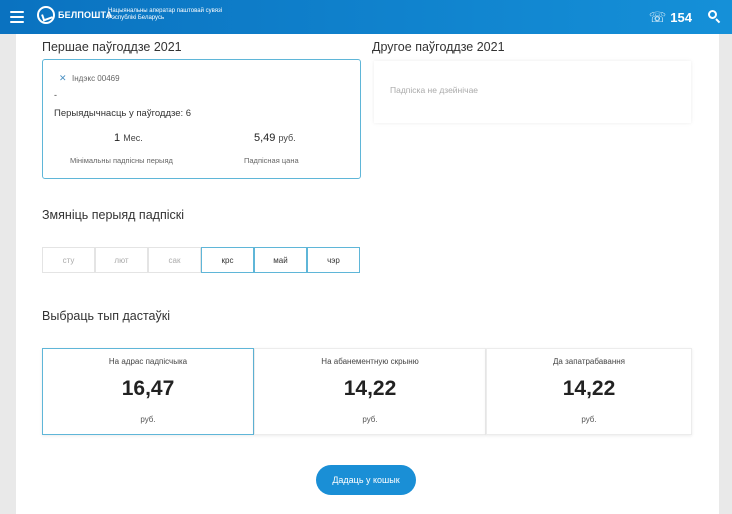  I want to click on min-period-value: 1 Мес., so click(128, 138).